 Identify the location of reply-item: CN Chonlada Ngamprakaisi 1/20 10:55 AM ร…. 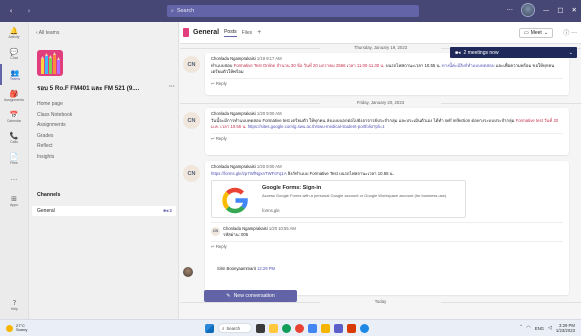
(387, 230).